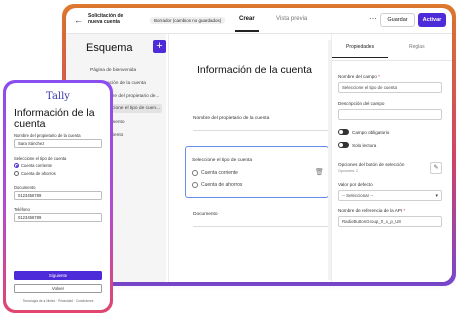 The image size is (459, 318). Describe the element at coordinates (371, 164) in the screenshot. I see `options-label: Opciones del botón de selección` at that location.